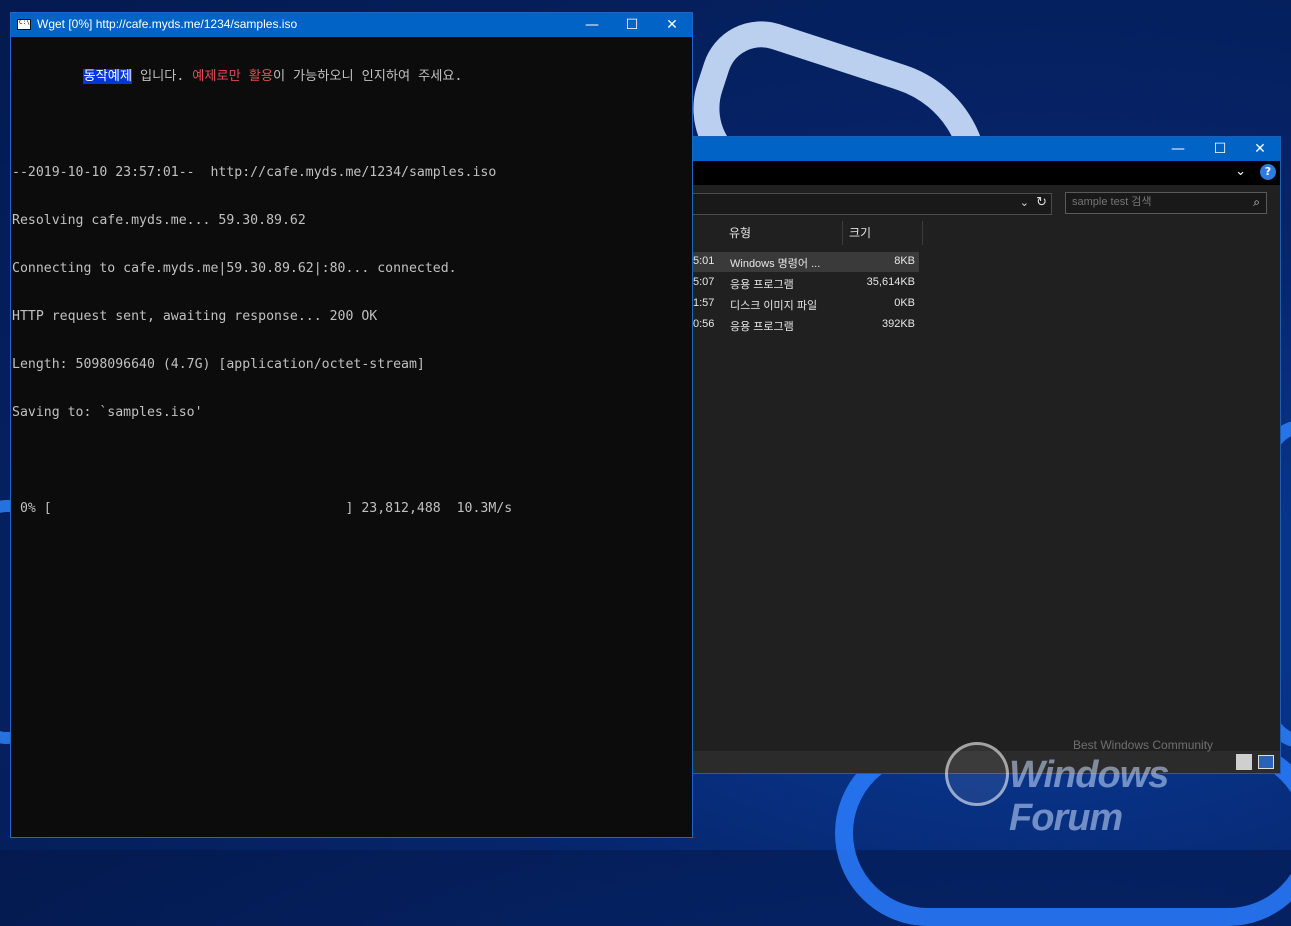 This screenshot has height=926, width=1291. What do you see at coordinates (1244, 762) in the screenshot?
I see `details-view-icon` at bounding box center [1244, 762].